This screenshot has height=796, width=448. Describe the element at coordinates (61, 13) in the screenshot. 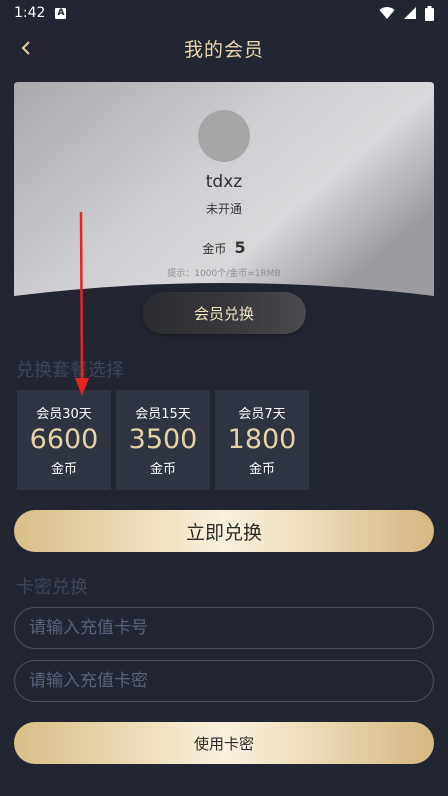

I see `notification-icon: A` at that location.